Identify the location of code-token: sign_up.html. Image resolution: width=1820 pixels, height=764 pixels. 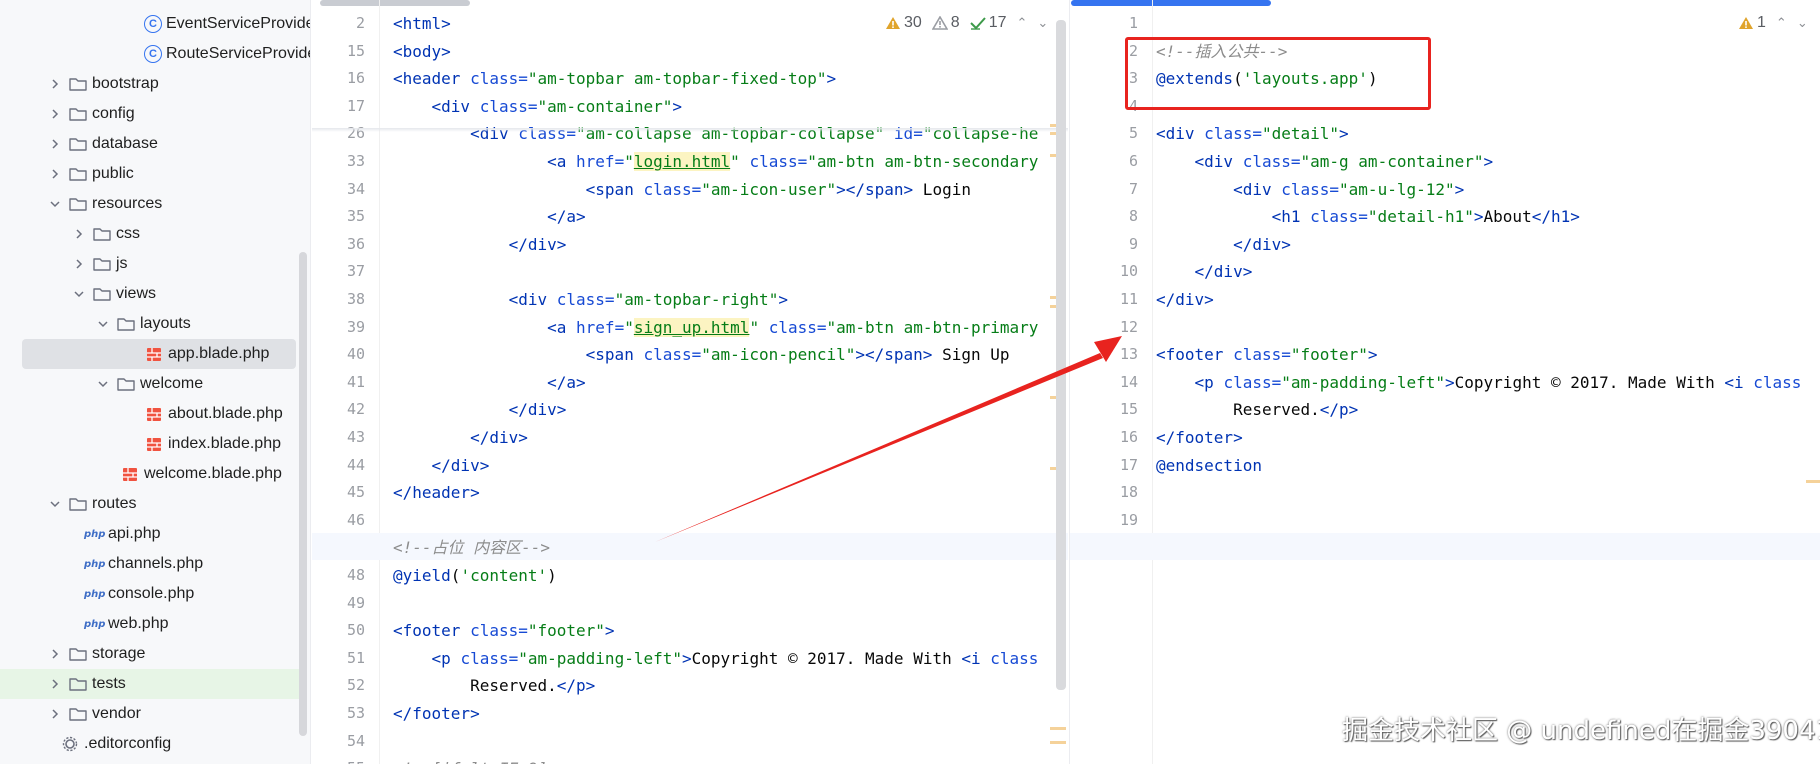
(691, 327).